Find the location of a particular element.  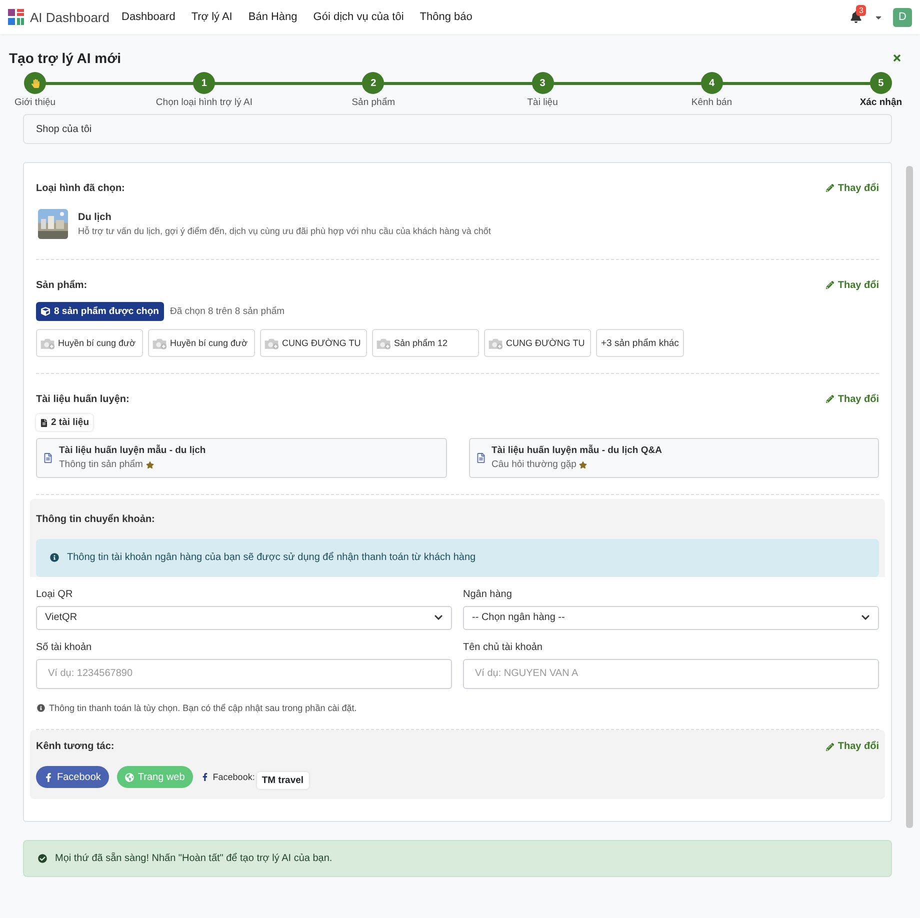

step-circle: 2 is located at coordinates (373, 83).